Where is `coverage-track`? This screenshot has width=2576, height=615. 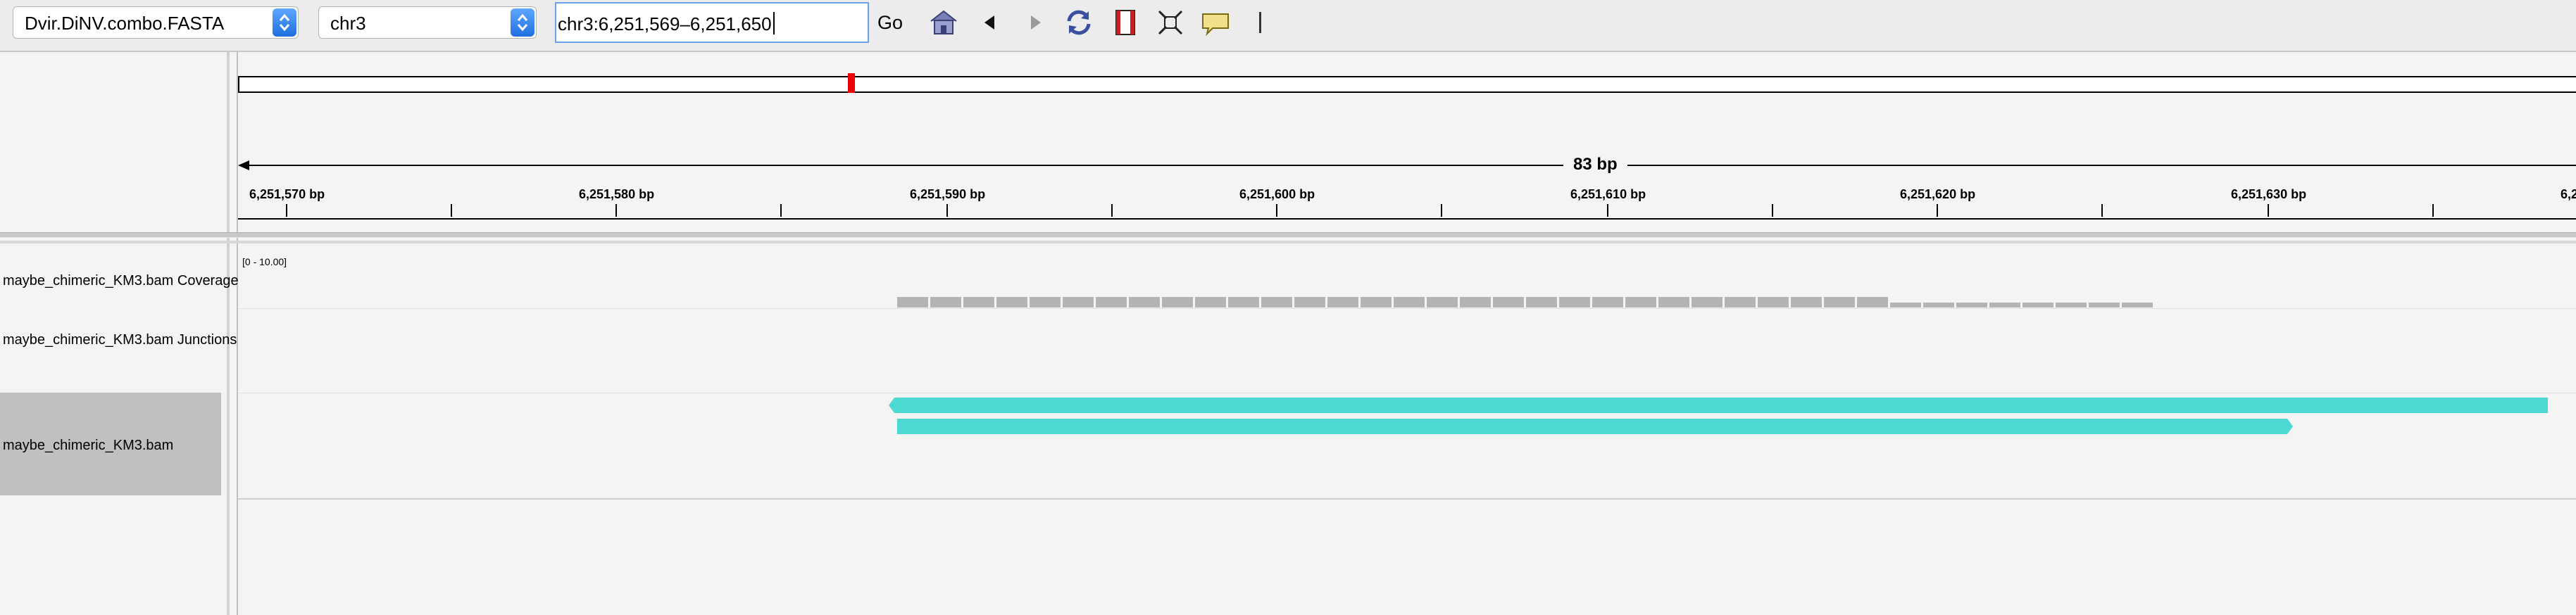 coverage-track is located at coordinates (1407, 303).